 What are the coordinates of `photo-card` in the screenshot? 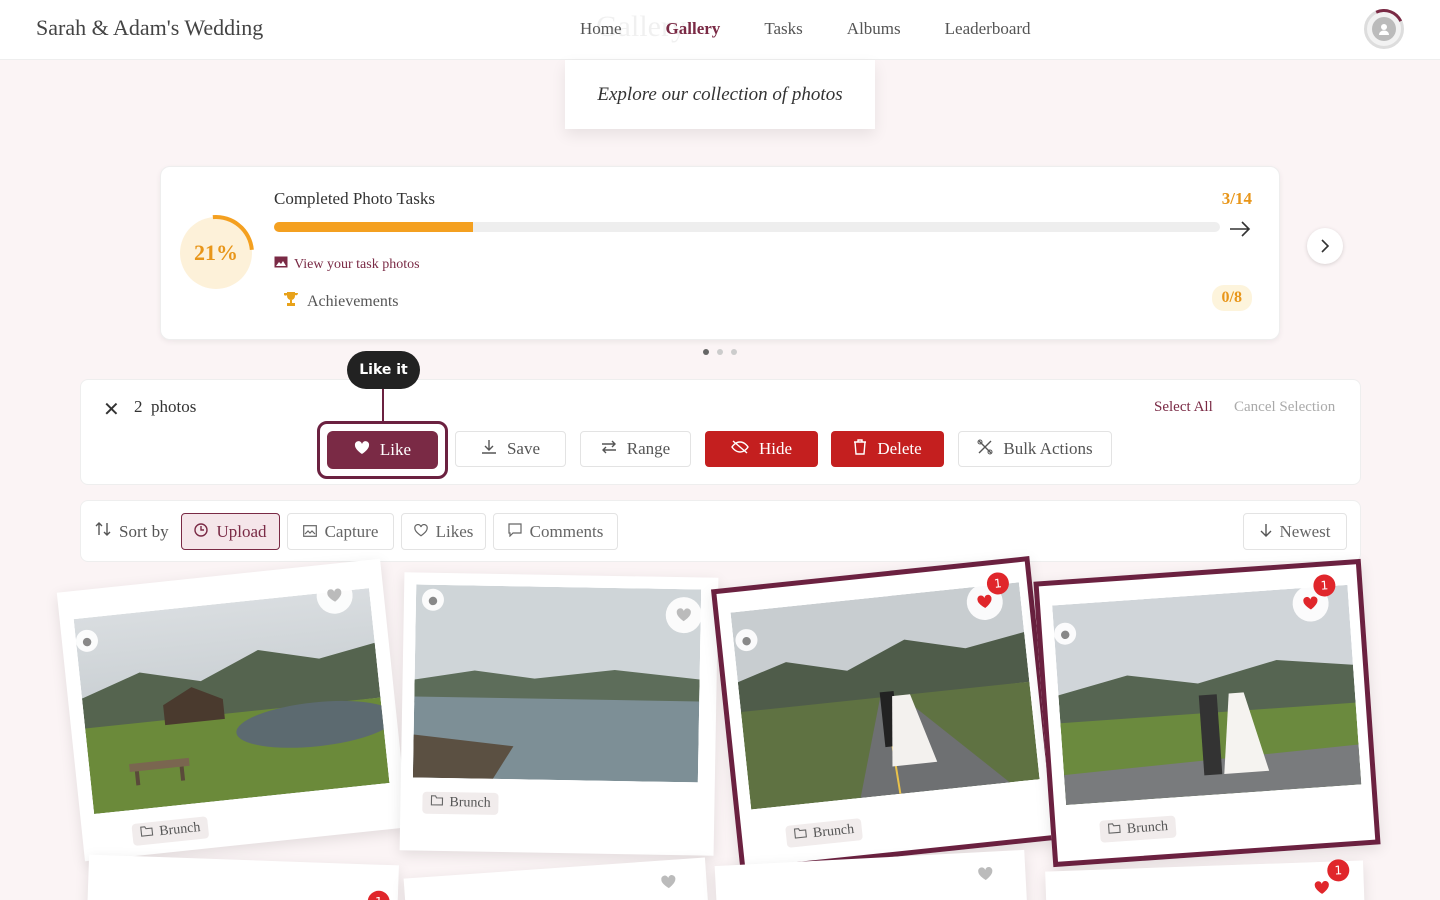 It's located at (556, 878).